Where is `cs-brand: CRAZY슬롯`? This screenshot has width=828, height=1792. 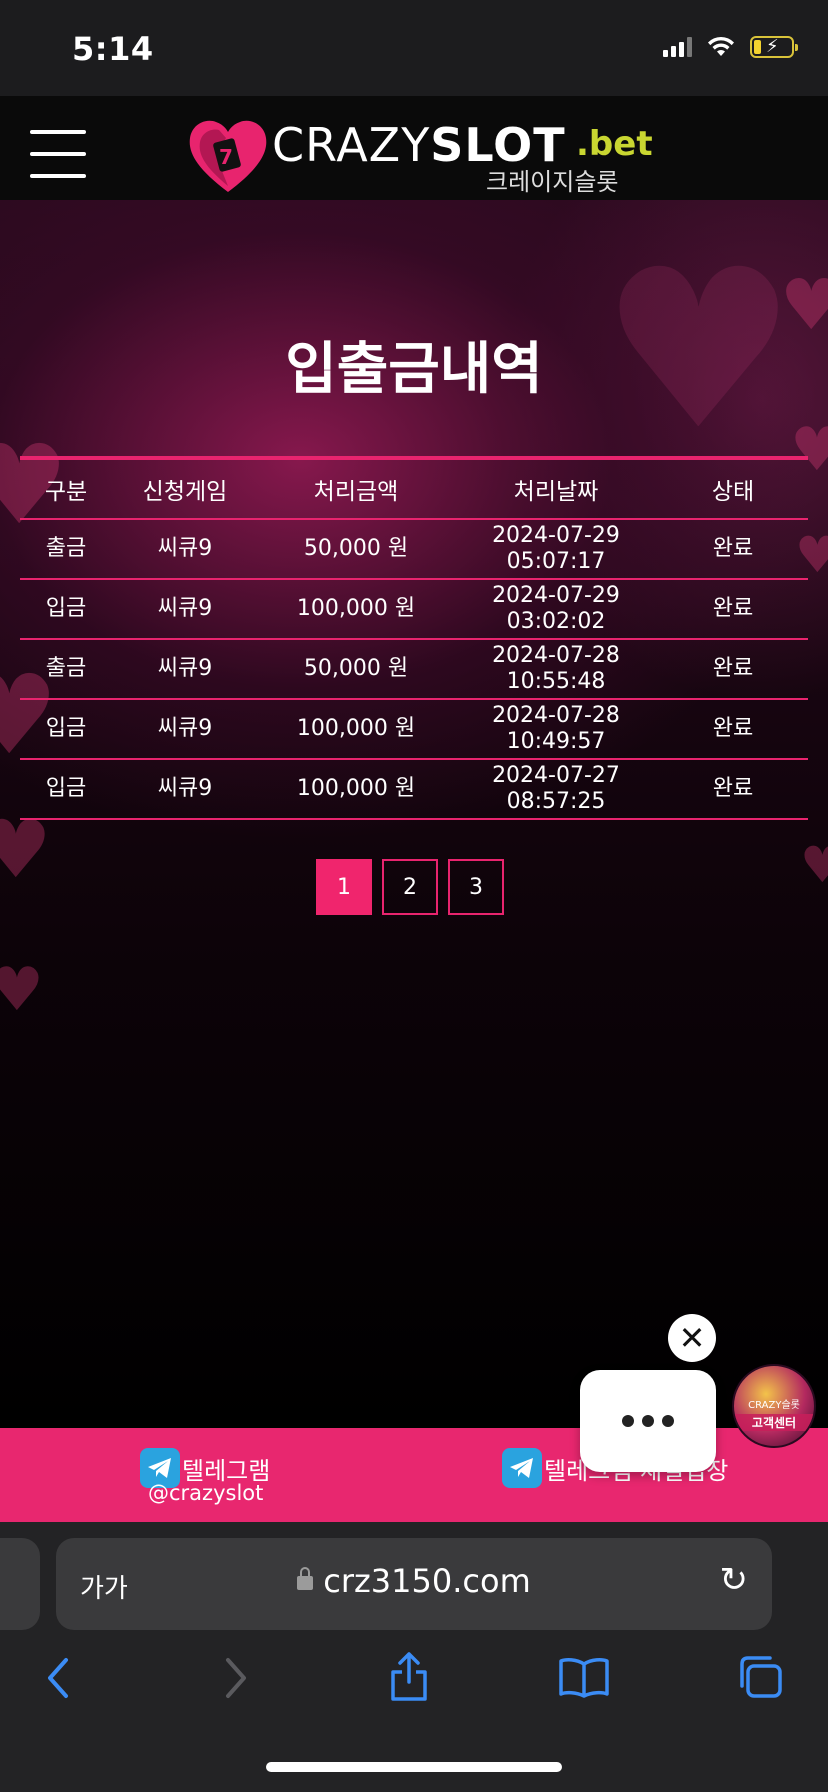
cs-brand: CRAZY슬롯 is located at coordinates (774, 1405).